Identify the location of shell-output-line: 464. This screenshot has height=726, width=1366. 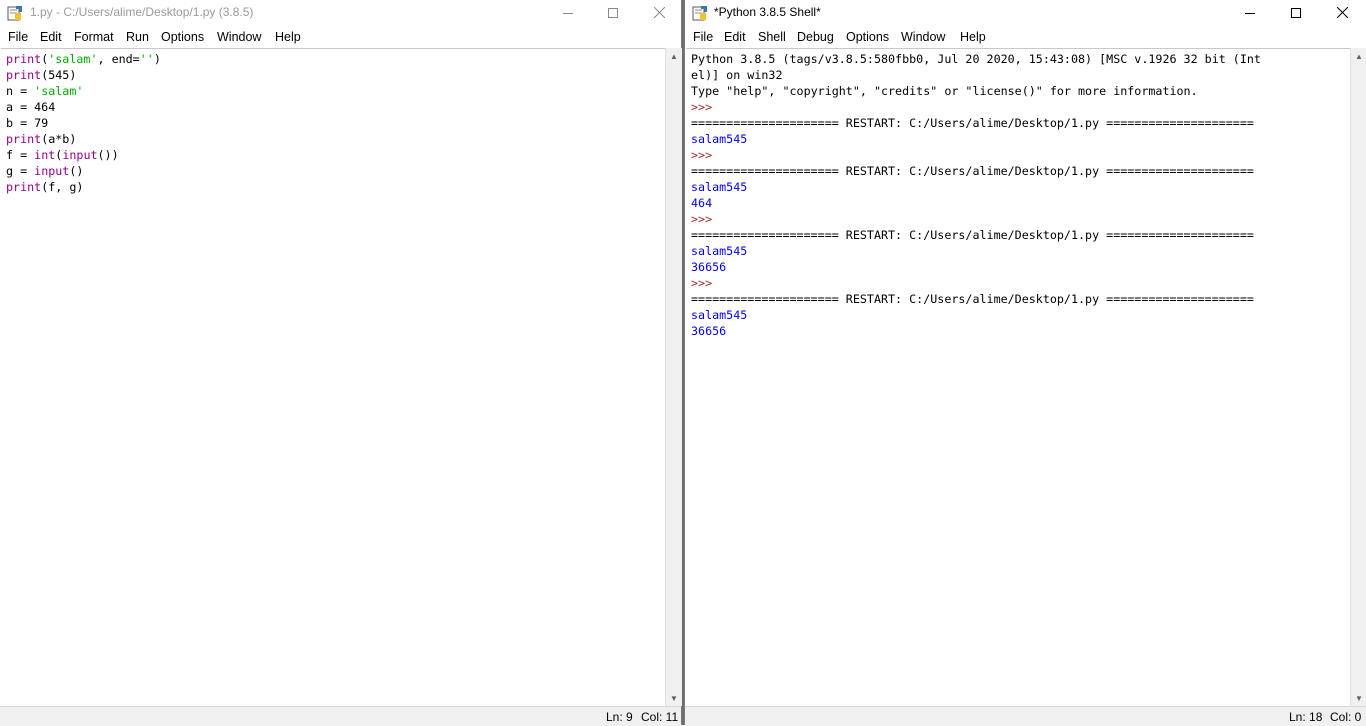
(702, 203).